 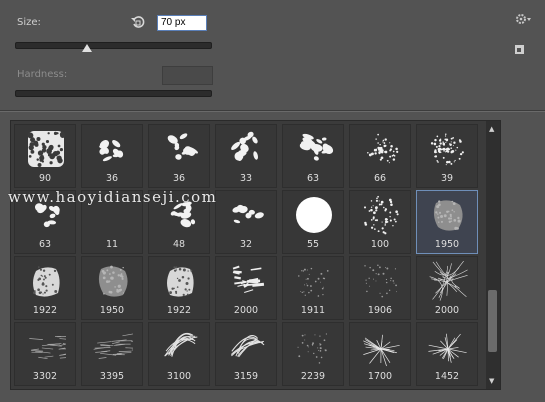 What do you see at coordinates (491, 129) in the screenshot?
I see `scroll-up-arrow-icon: ▲` at bounding box center [491, 129].